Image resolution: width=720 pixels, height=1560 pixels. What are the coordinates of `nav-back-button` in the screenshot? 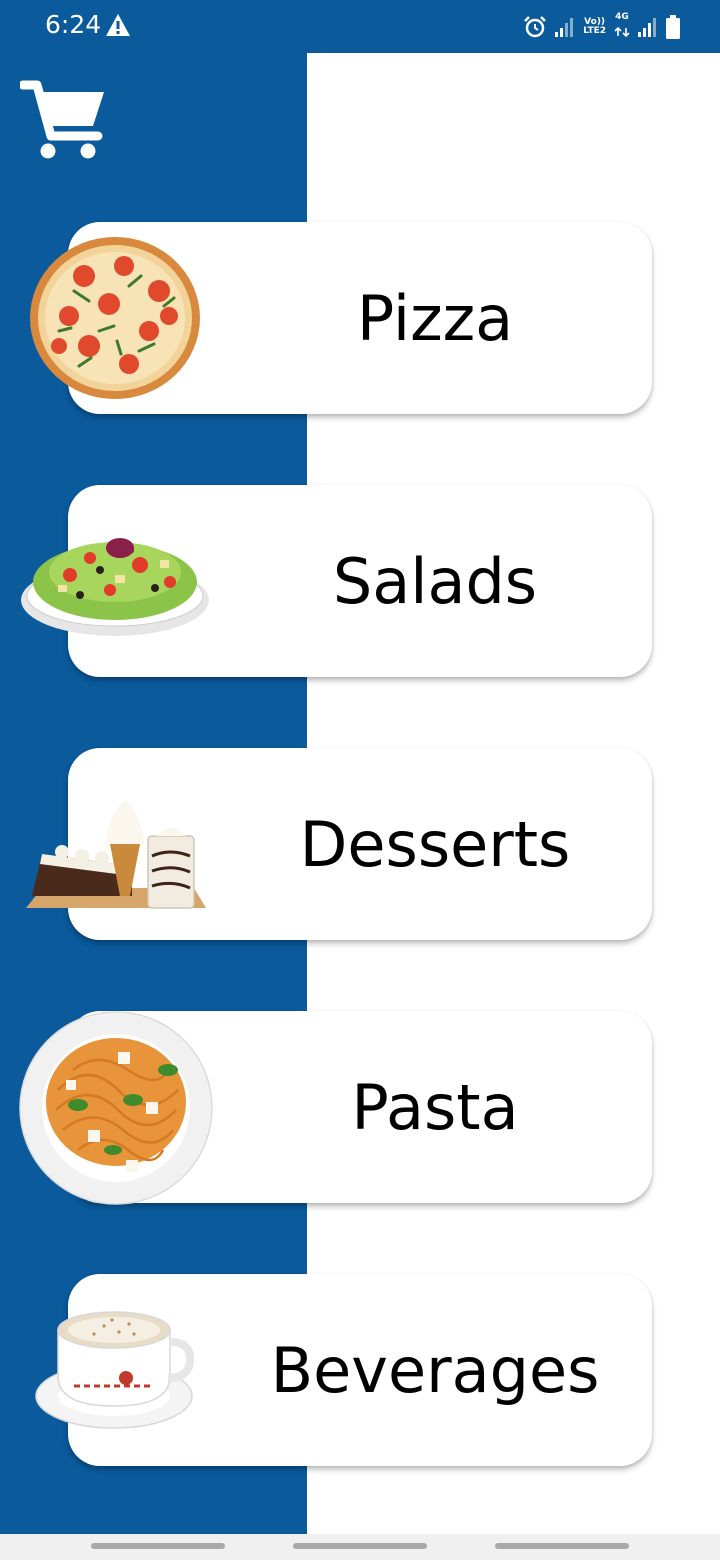 It's located at (562, 1546).